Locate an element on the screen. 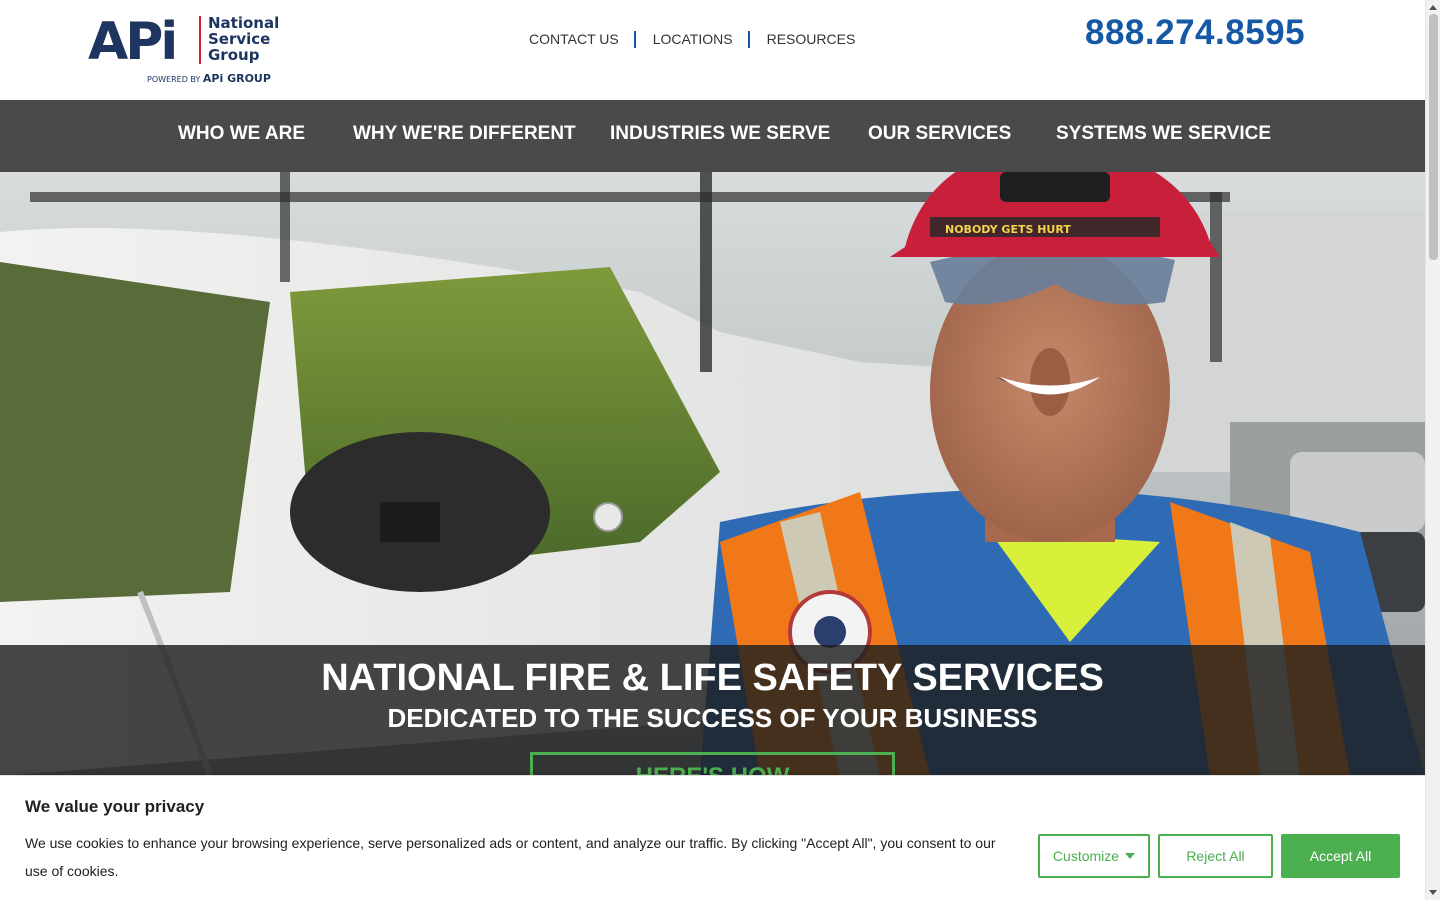 This screenshot has height=900, width=1440. logo-wordmark: National Service Group is located at coordinates (243, 39).